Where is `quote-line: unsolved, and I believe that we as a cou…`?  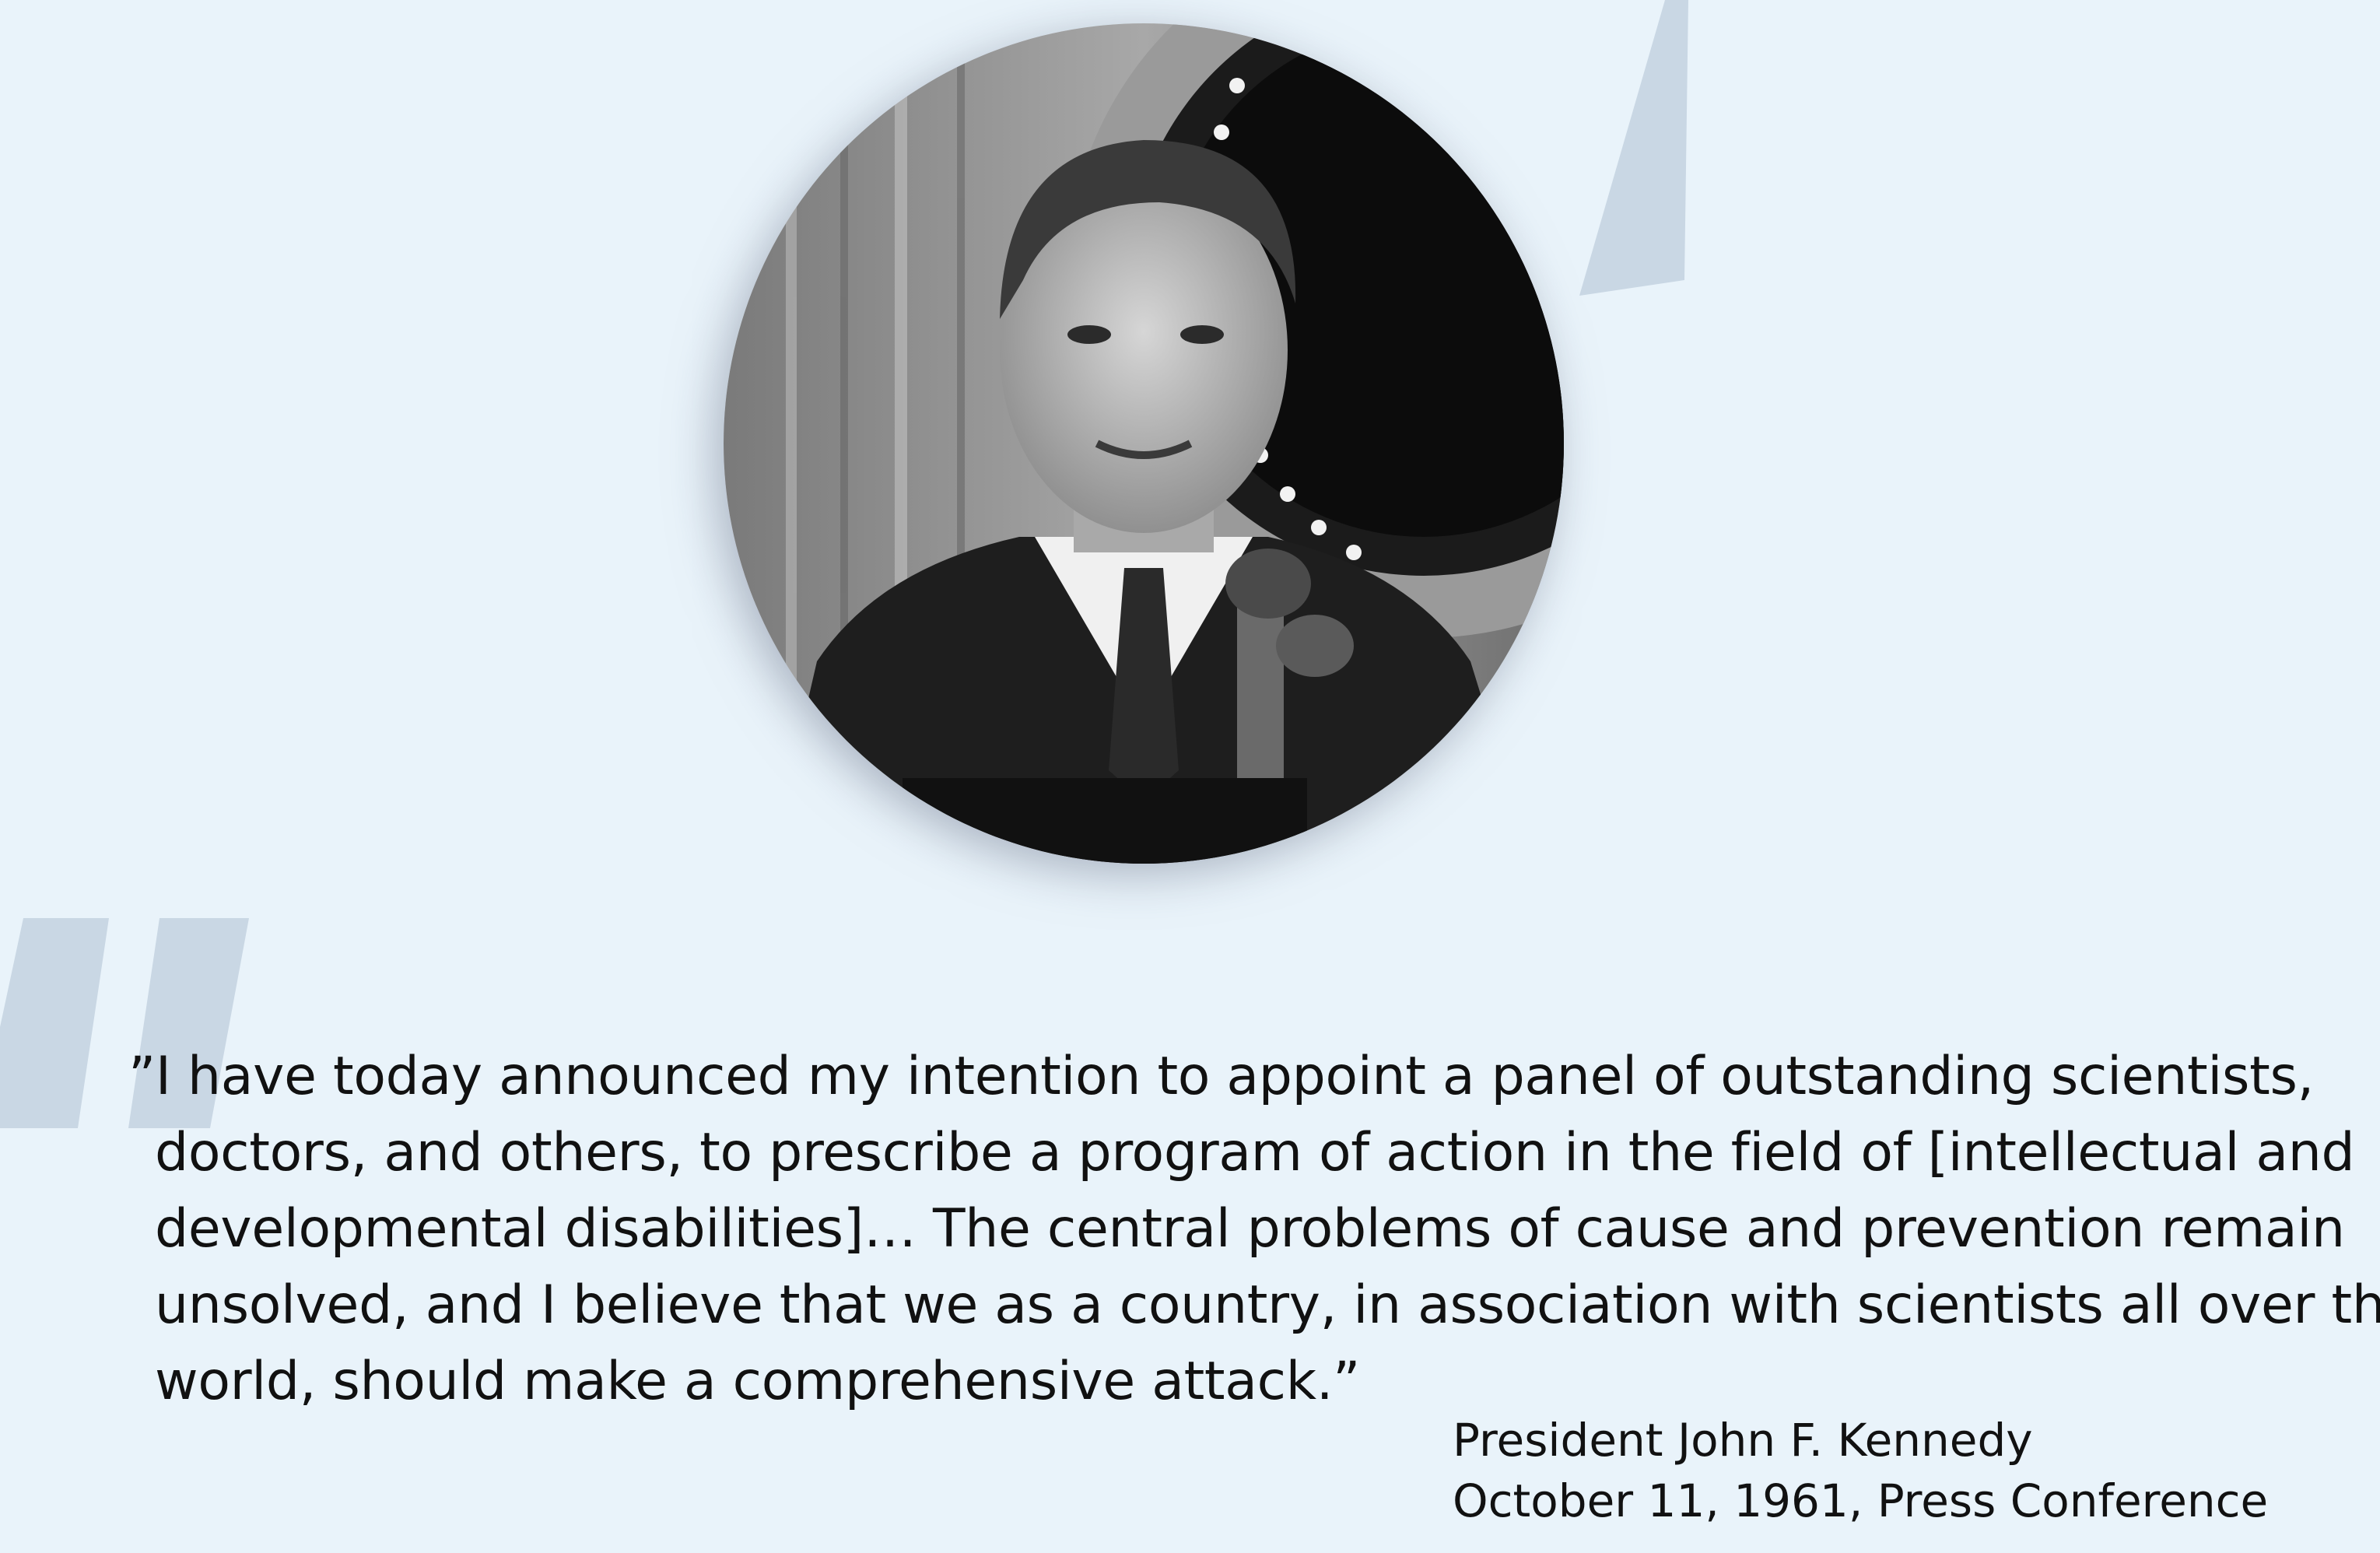 quote-line: unsolved, and I believe that we as a cou… is located at coordinates (1267, 1305).